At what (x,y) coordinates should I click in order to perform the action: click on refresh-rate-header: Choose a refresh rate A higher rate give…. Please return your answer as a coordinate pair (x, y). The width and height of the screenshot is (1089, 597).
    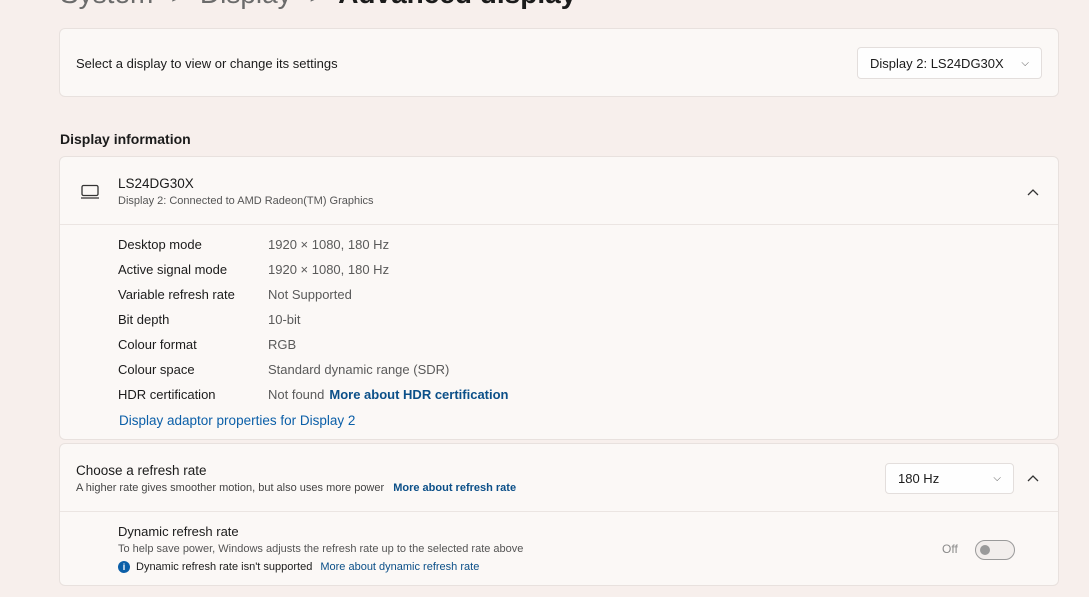
    Looking at the image, I should click on (559, 478).